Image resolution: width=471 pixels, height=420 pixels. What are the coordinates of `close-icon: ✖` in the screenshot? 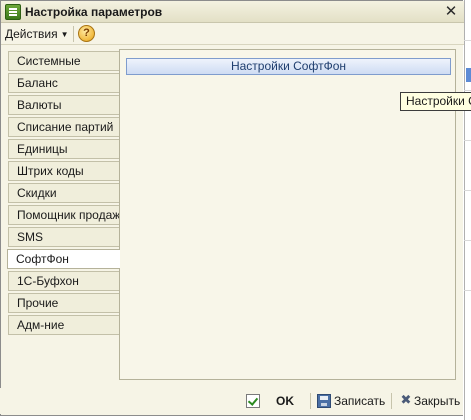 It's located at (406, 399).